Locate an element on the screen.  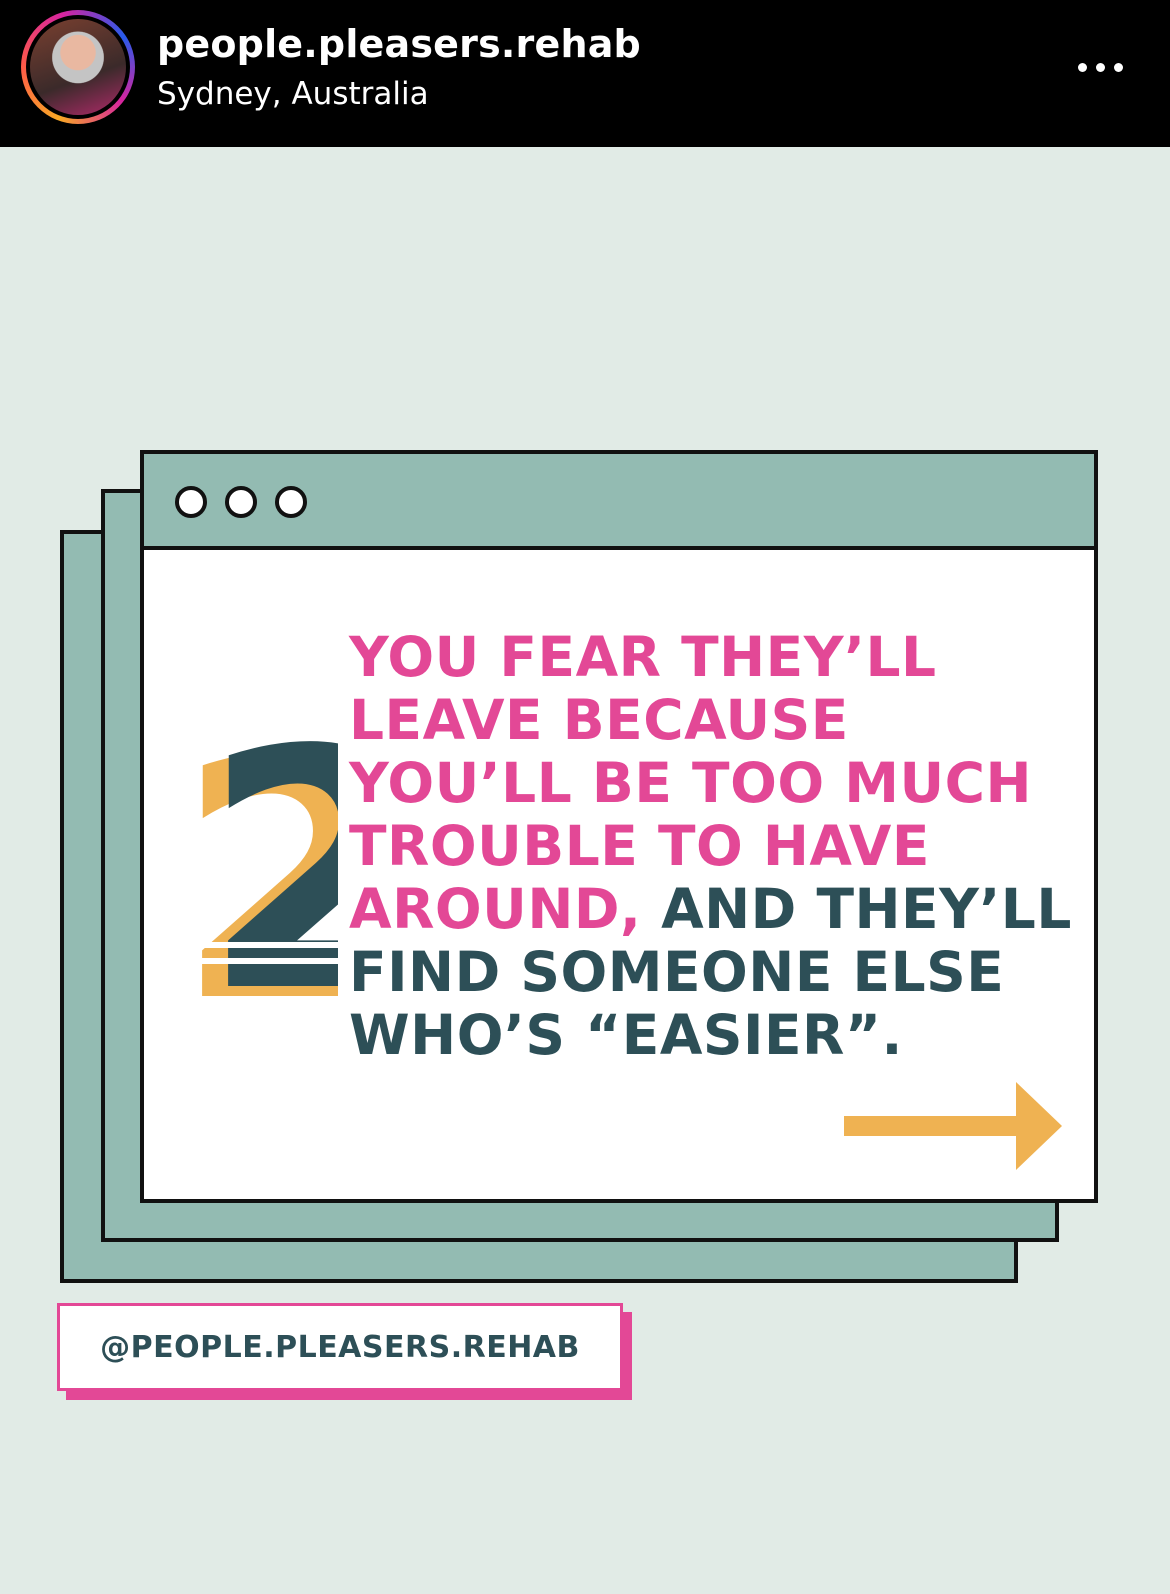
quote-segment: AND THEY’LL is located at coordinates (856, 909).